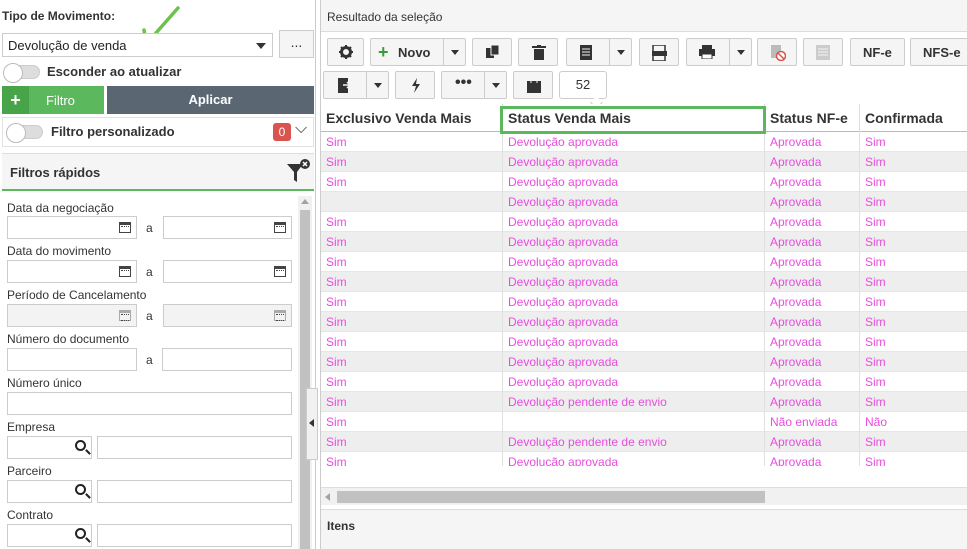  I want to click on cancel-document-icon, so click(778, 53).